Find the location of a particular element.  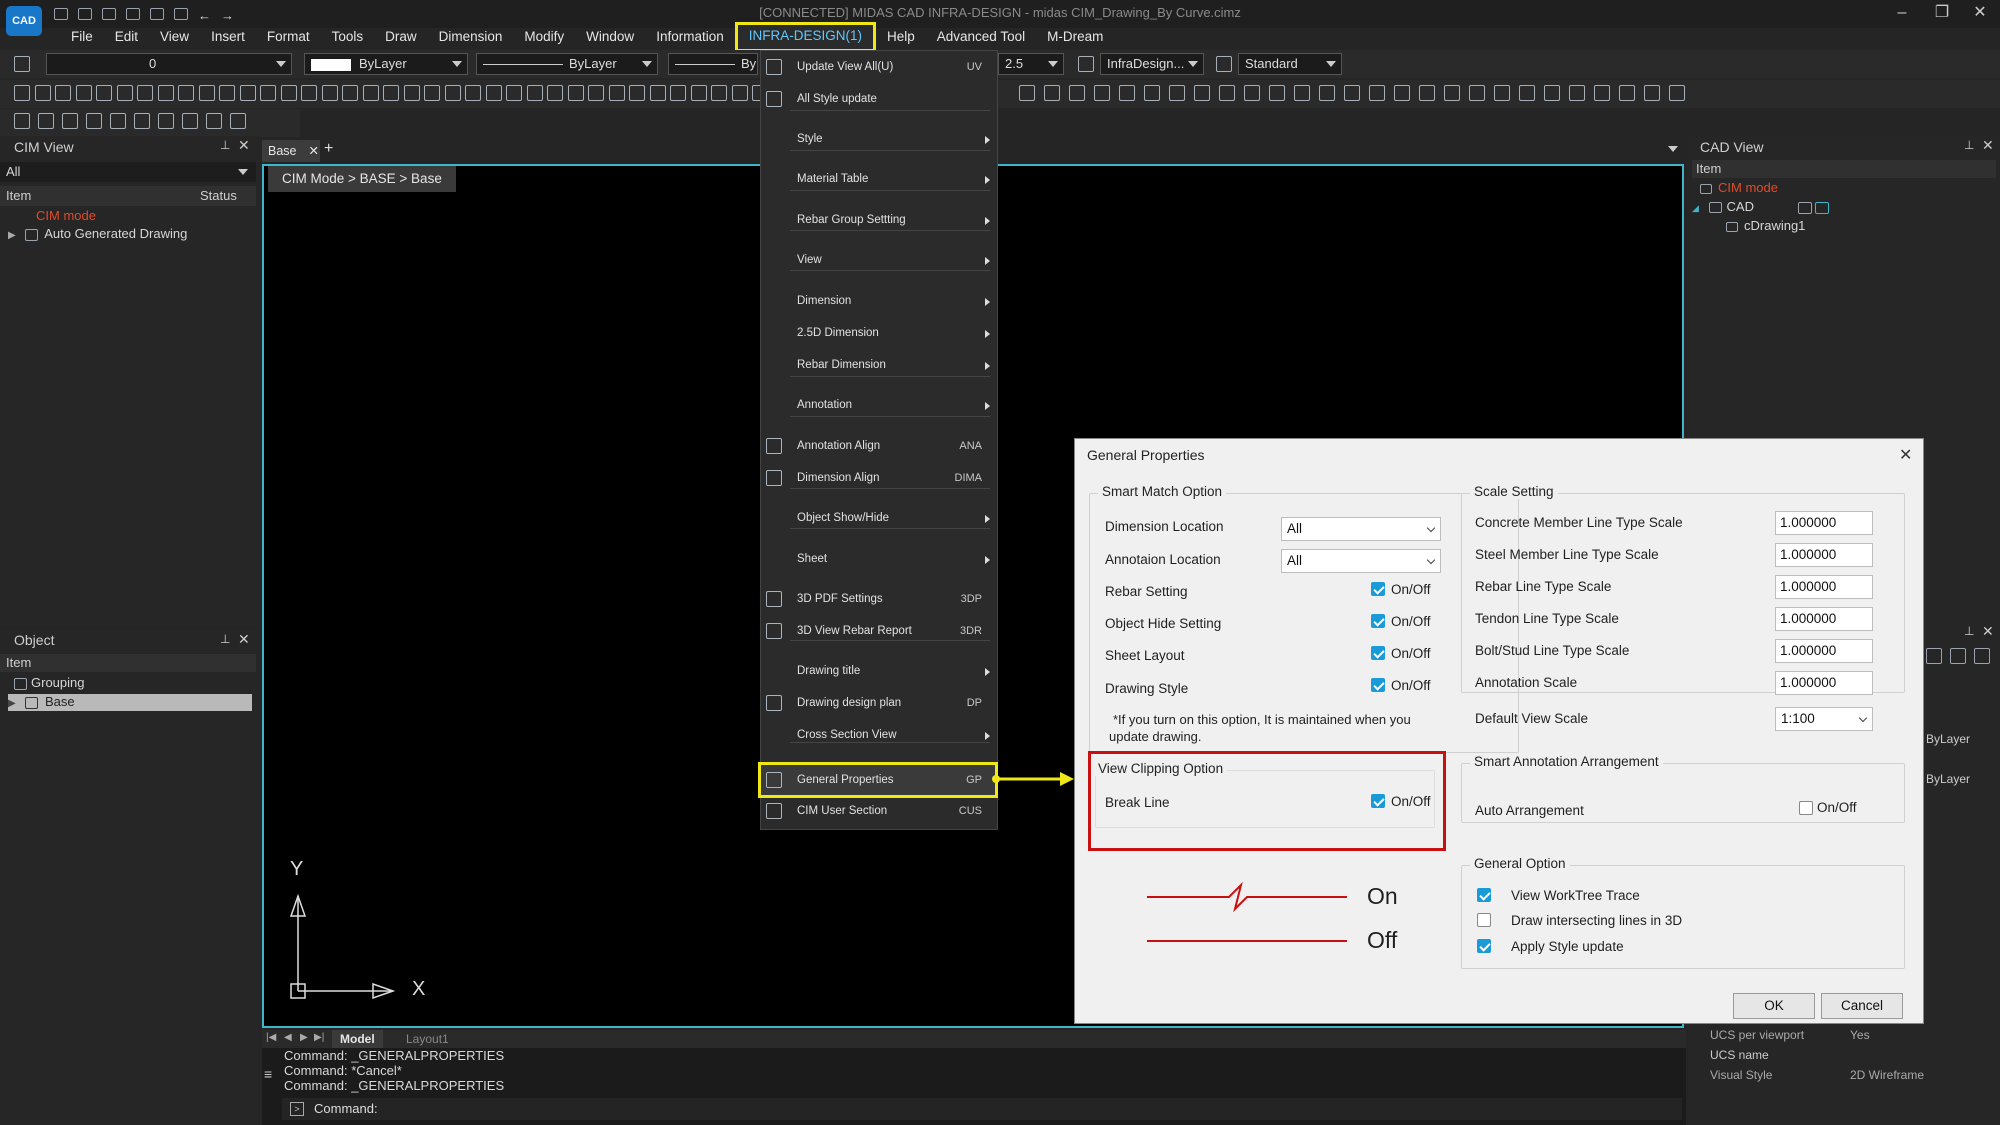

sheet-layout-checkbox is located at coordinates (1378, 653).